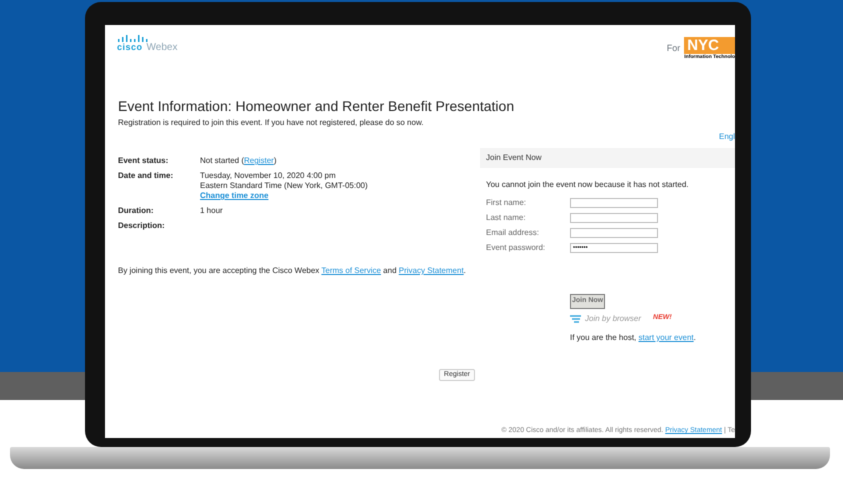 Image resolution: width=843 pixels, height=477 pixels. I want to click on field-label: Last name:, so click(506, 218).